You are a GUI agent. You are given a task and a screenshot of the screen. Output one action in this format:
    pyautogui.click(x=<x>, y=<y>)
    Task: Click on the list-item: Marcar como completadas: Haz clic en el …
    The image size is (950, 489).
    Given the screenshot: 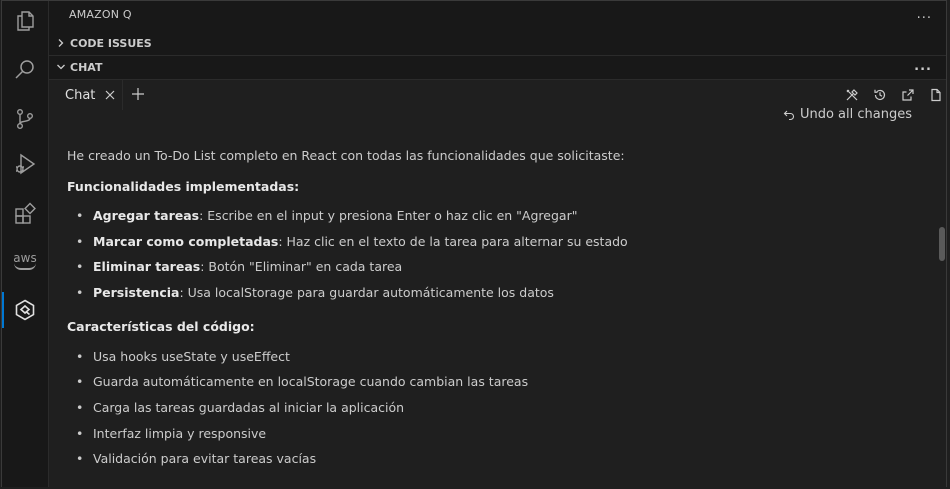 What is the action you would take?
    pyautogui.click(x=352, y=241)
    